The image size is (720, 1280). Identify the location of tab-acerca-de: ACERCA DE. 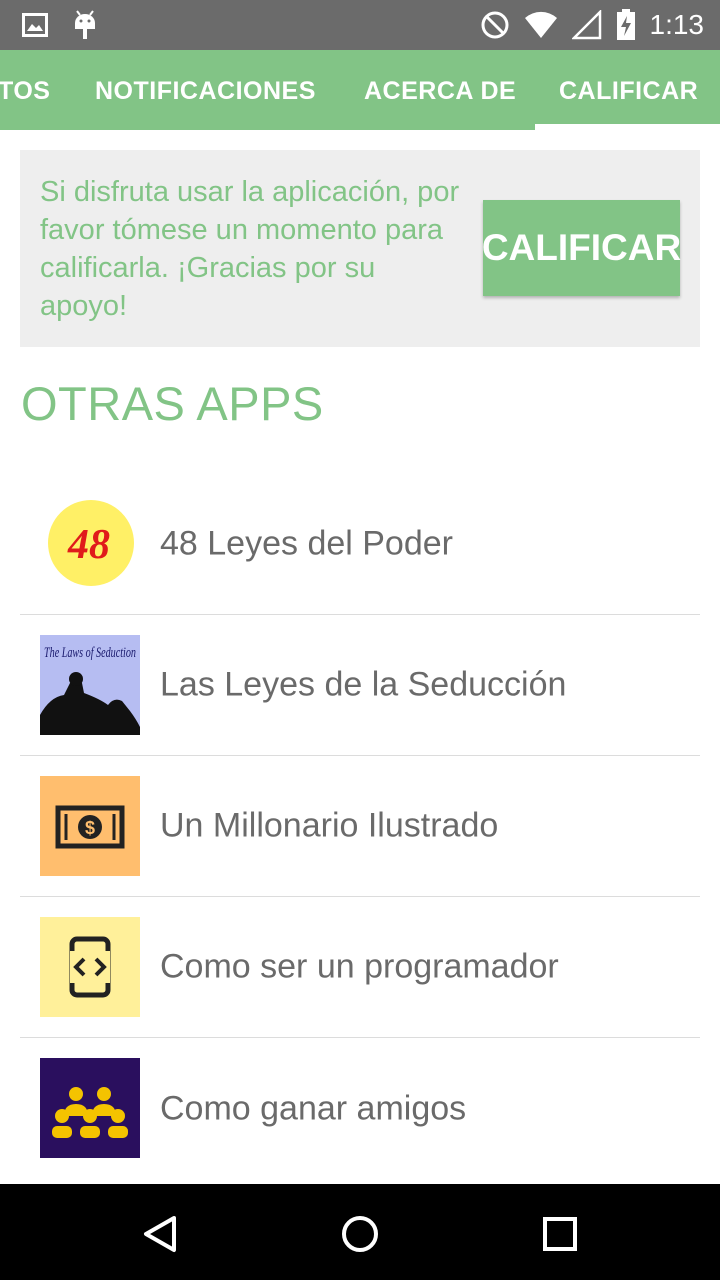
(440, 90).